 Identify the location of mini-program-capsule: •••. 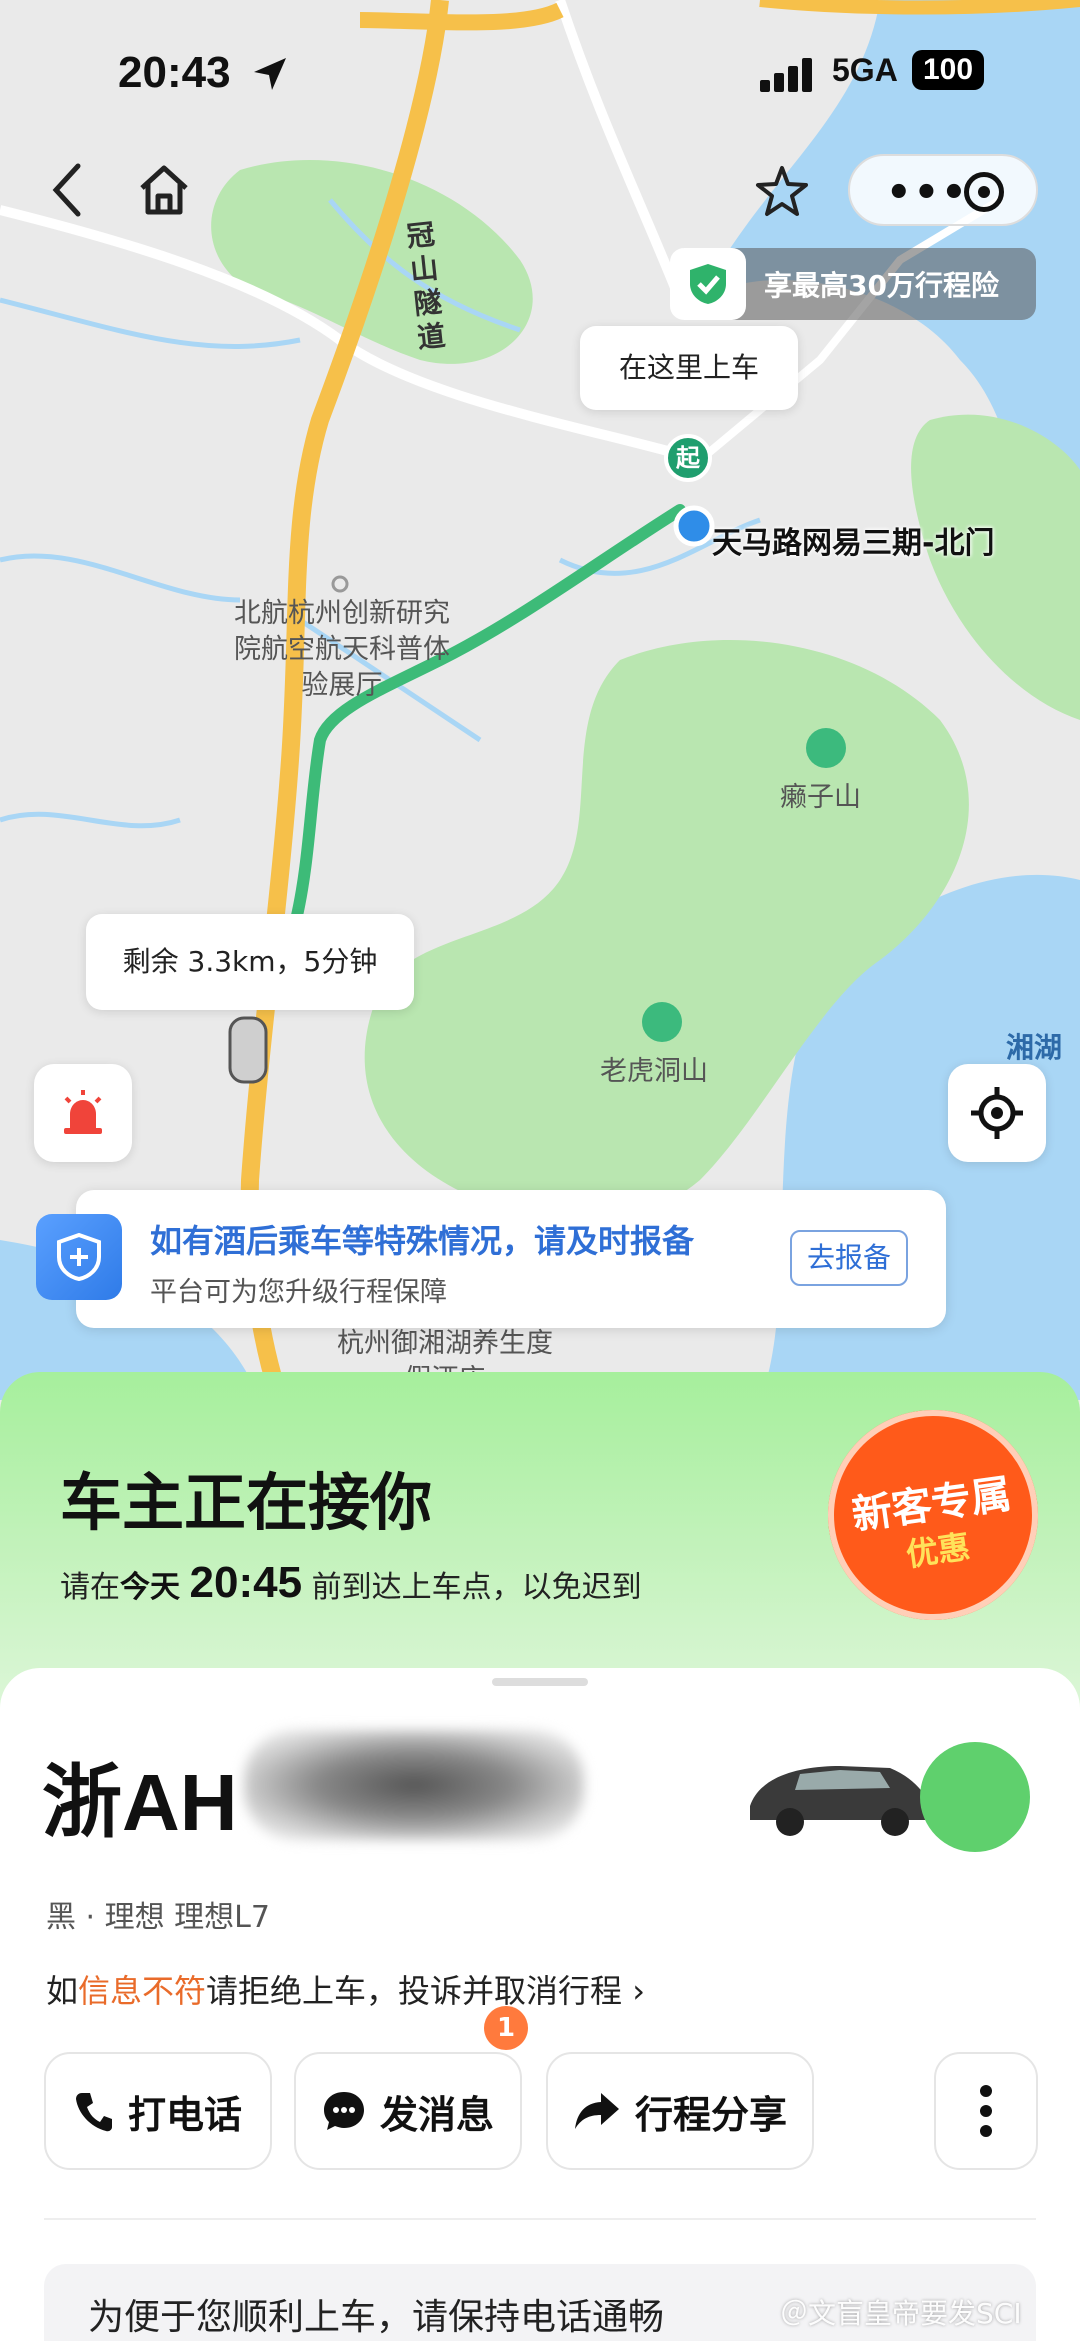
(943, 190).